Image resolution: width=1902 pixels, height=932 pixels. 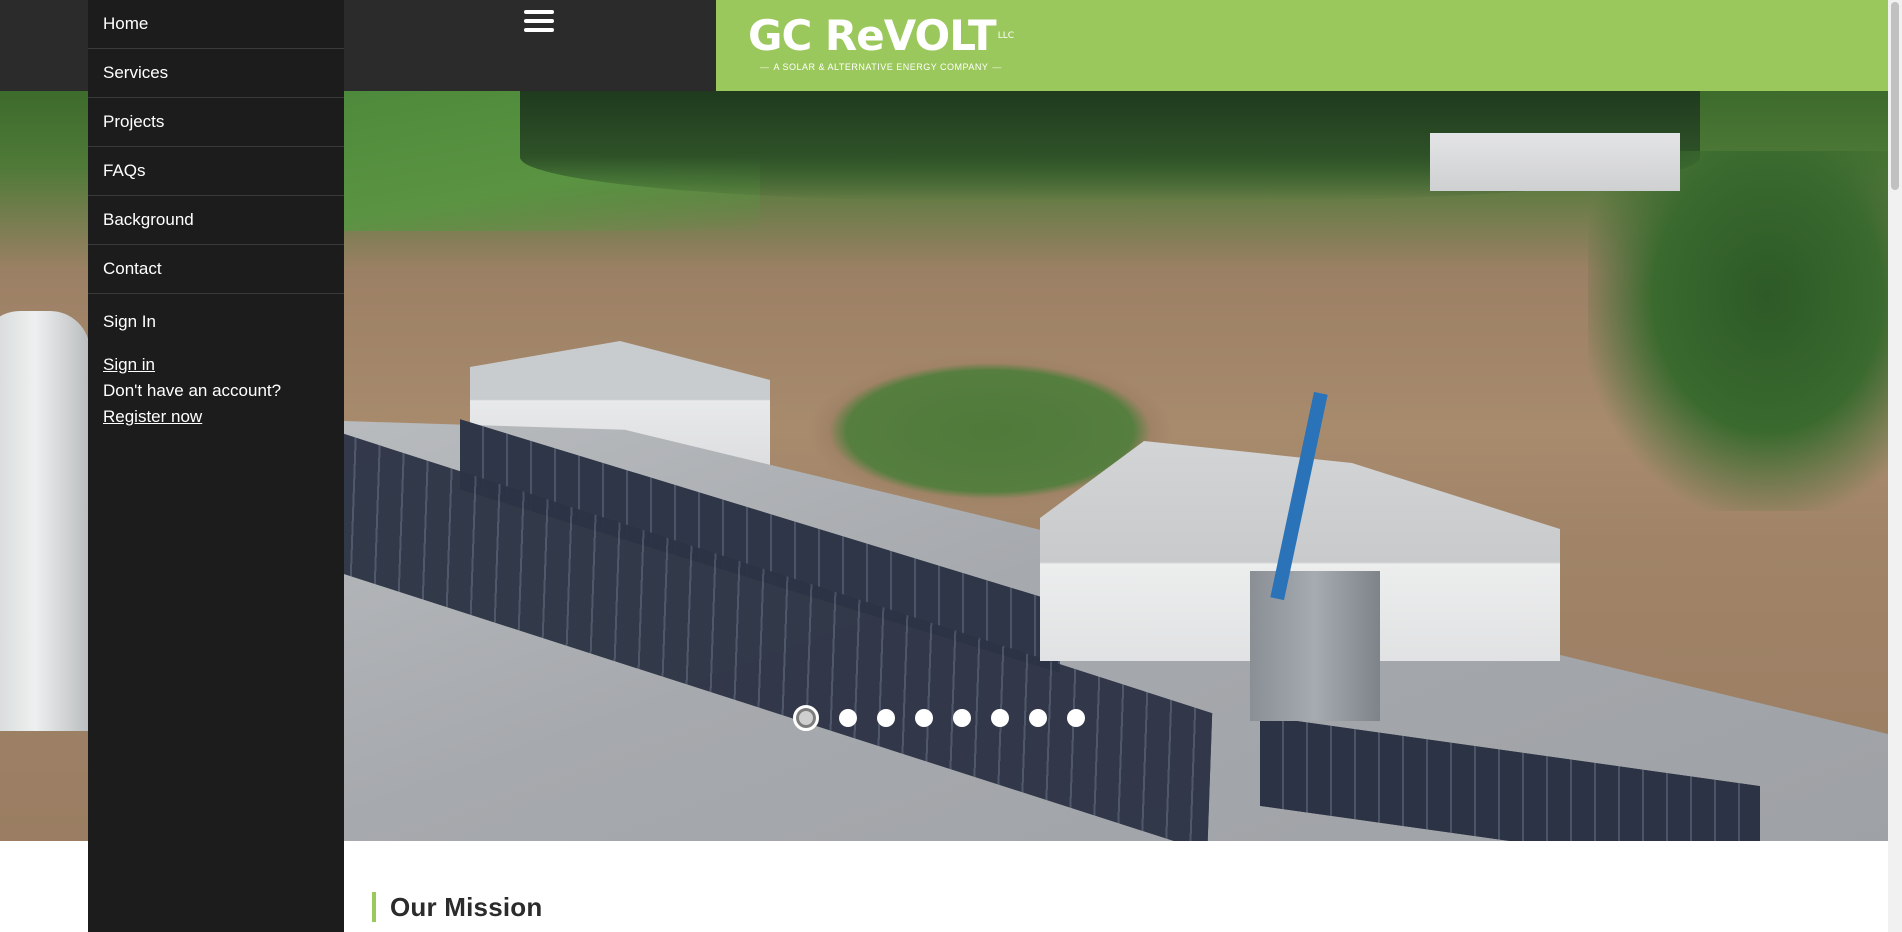 I want to click on scrollbar-thumb, so click(x=1895, y=96).